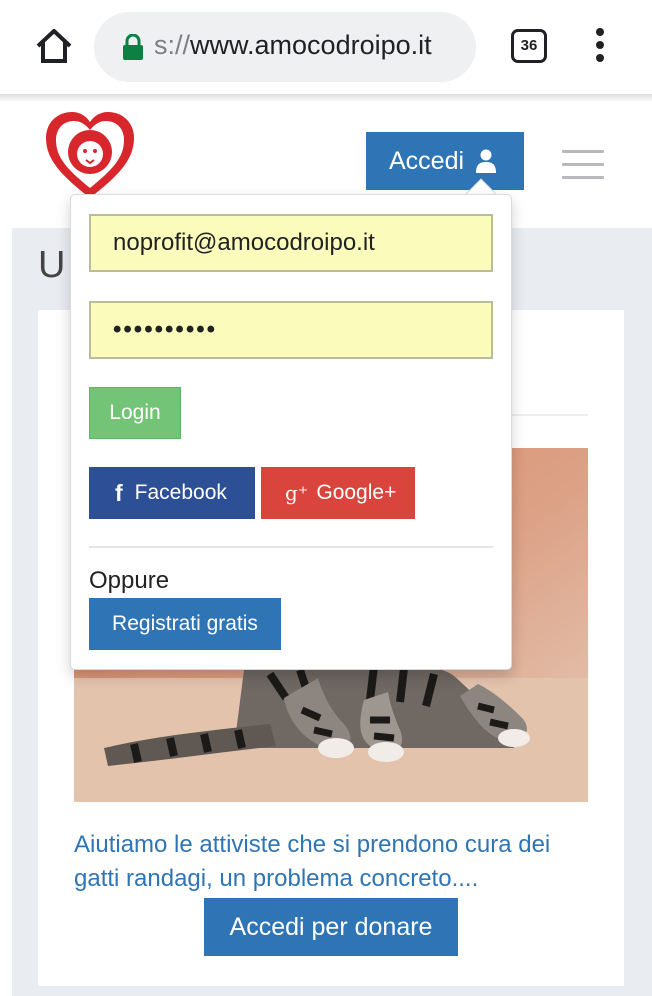  I want to click on lion-heart-logo, so click(90, 156).